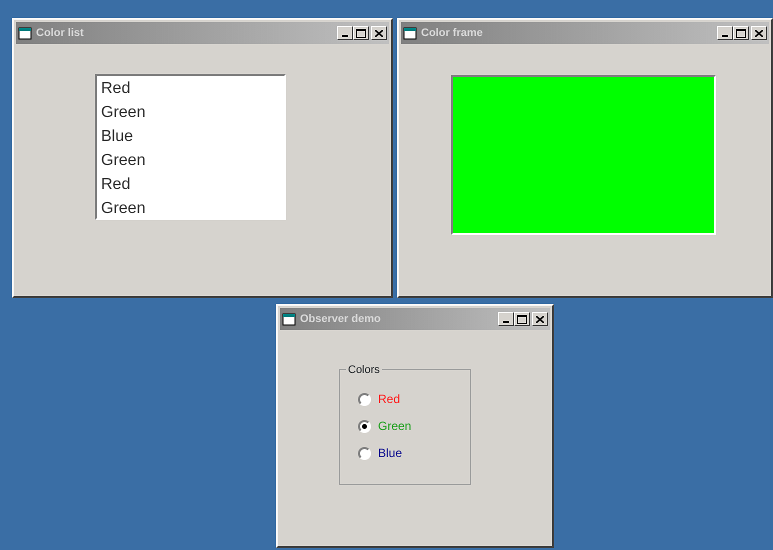  Describe the element at coordinates (341, 319) in the screenshot. I see `window-title: Observer demo` at that location.